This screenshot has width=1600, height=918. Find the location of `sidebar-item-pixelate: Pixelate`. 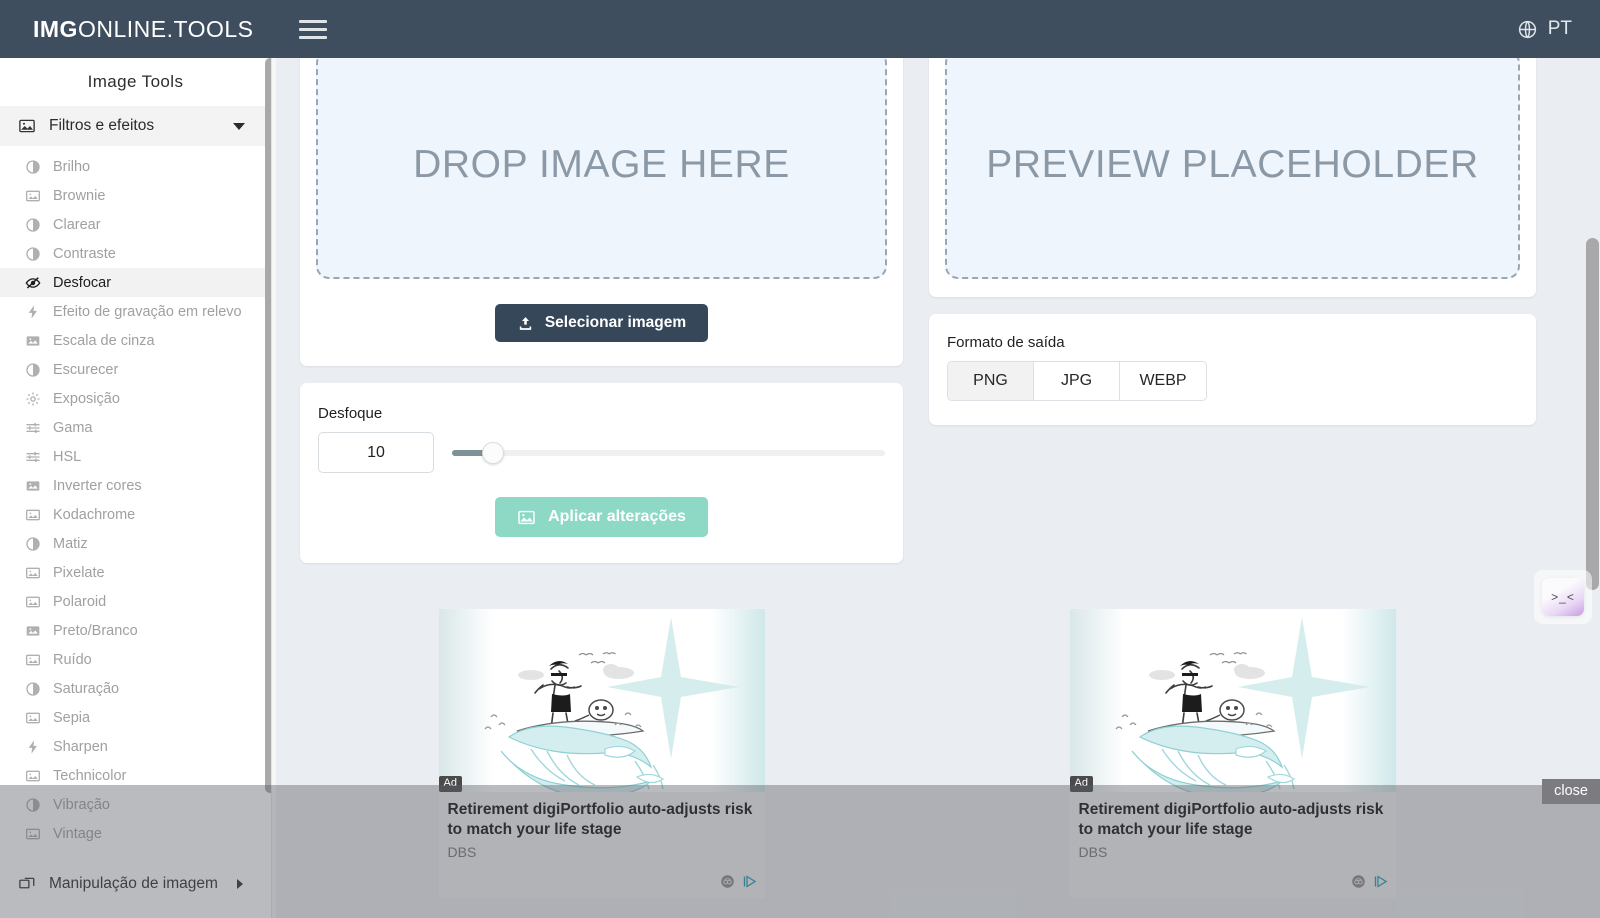

sidebar-item-pixelate: Pixelate is located at coordinates (135, 572).